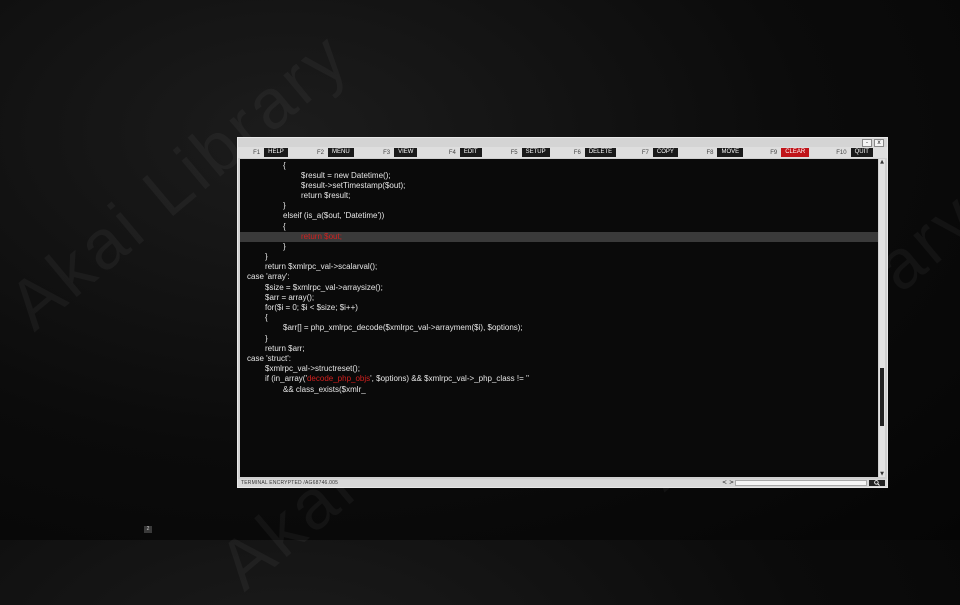 The height and width of the screenshot is (605, 960). Describe the element at coordinates (559, 298) in the screenshot. I see `code-line: $arr = array();` at that location.